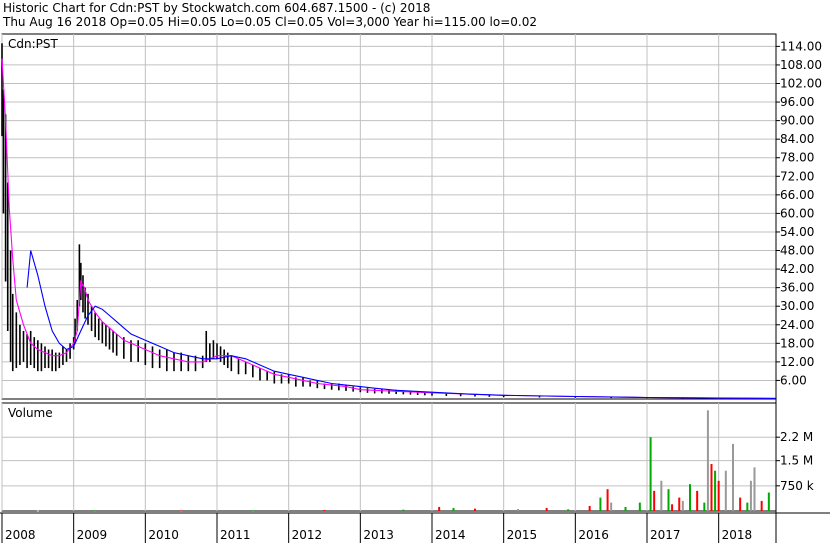 The width and height of the screenshot is (830, 543). What do you see at coordinates (593, 535) in the screenshot?
I see `x-tick-label: 2016` at bounding box center [593, 535].